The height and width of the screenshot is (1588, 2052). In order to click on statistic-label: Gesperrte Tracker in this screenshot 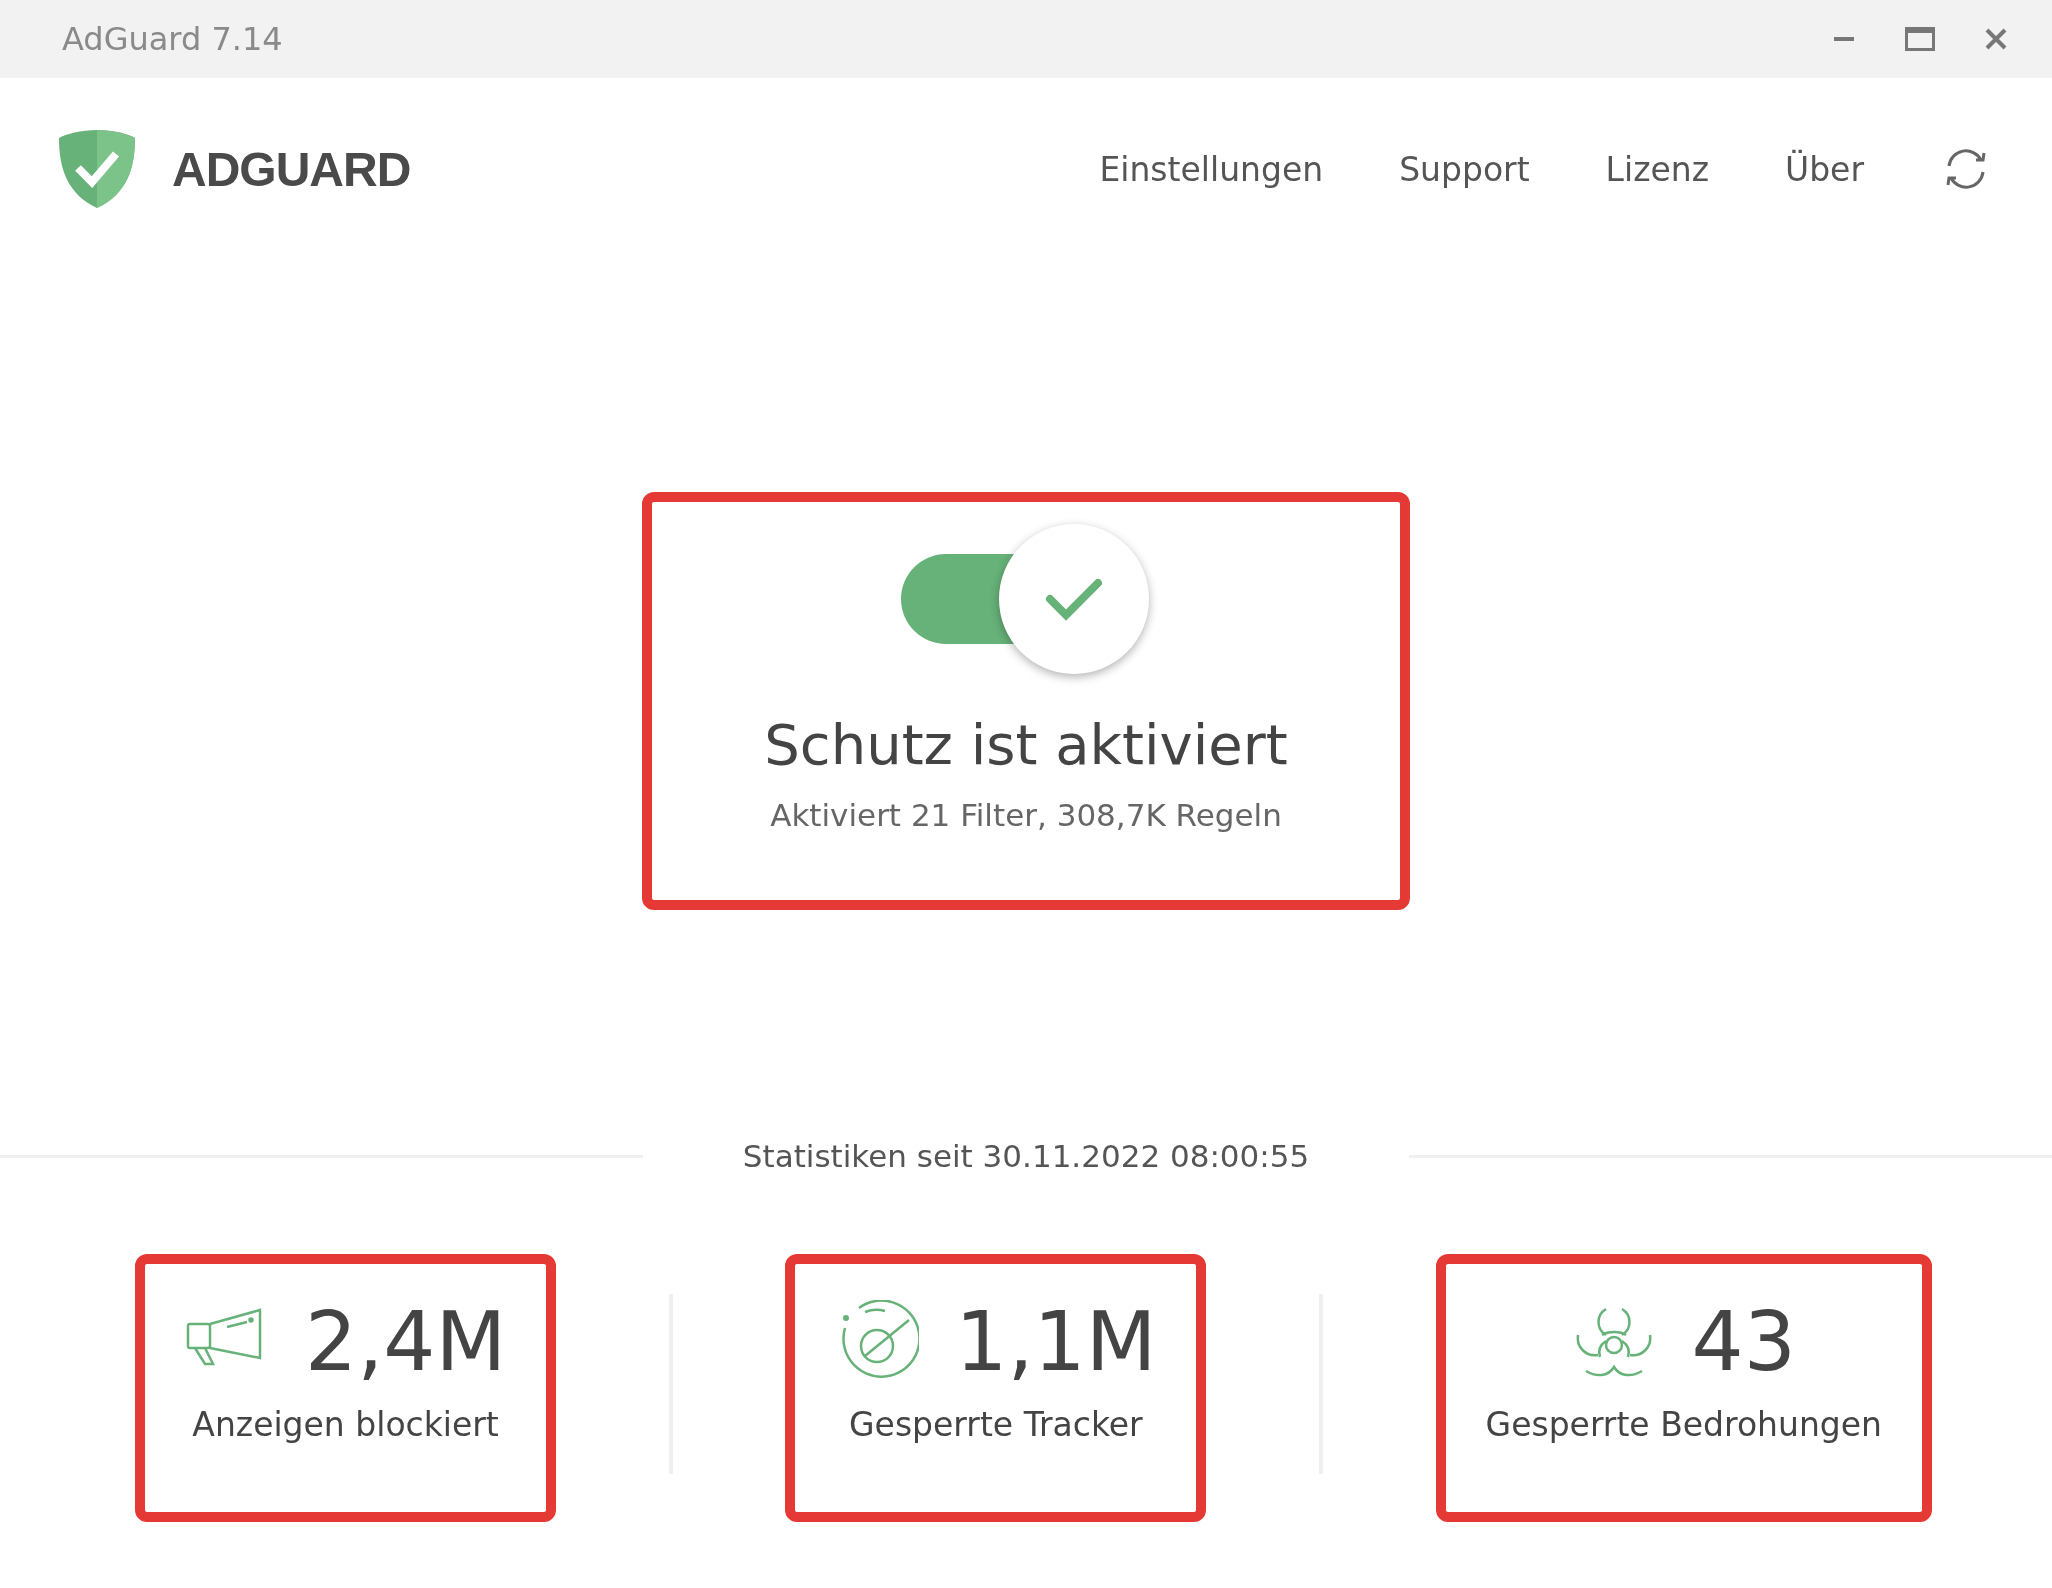, I will do `click(996, 1424)`.